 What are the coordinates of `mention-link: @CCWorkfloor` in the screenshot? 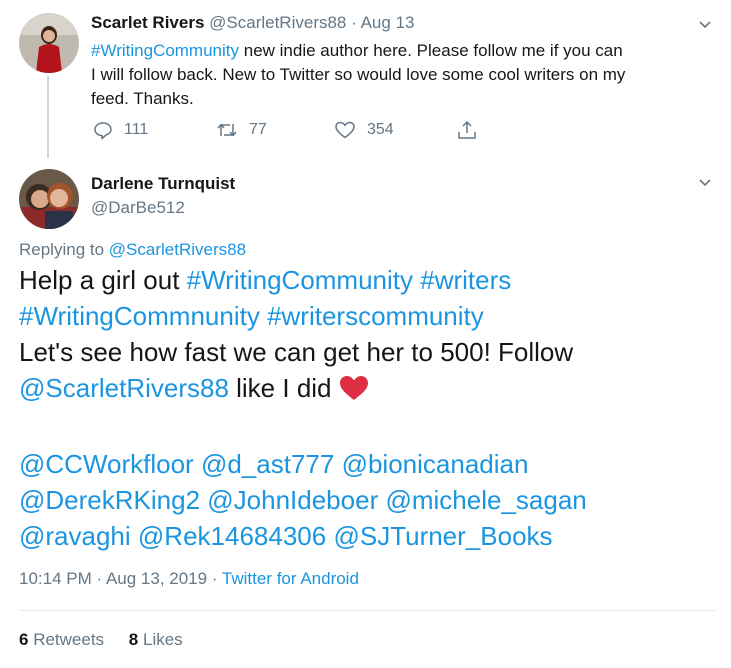 It's located at (106, 464).